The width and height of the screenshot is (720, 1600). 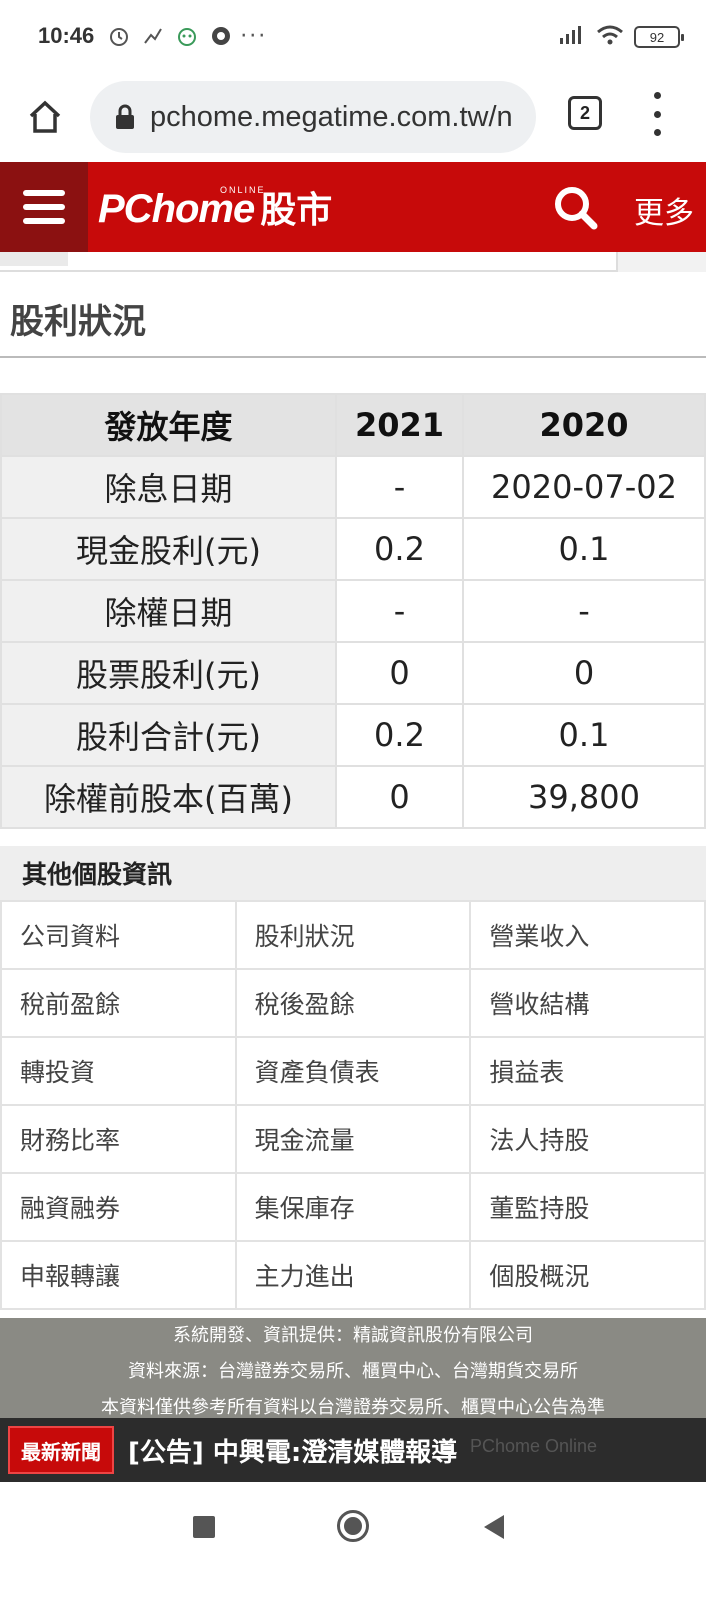 What do you see at coordinates (168, 797) in the screenshot?
I see `row-label: 除權前股本(百萬)` at bounding box center [168, 797].